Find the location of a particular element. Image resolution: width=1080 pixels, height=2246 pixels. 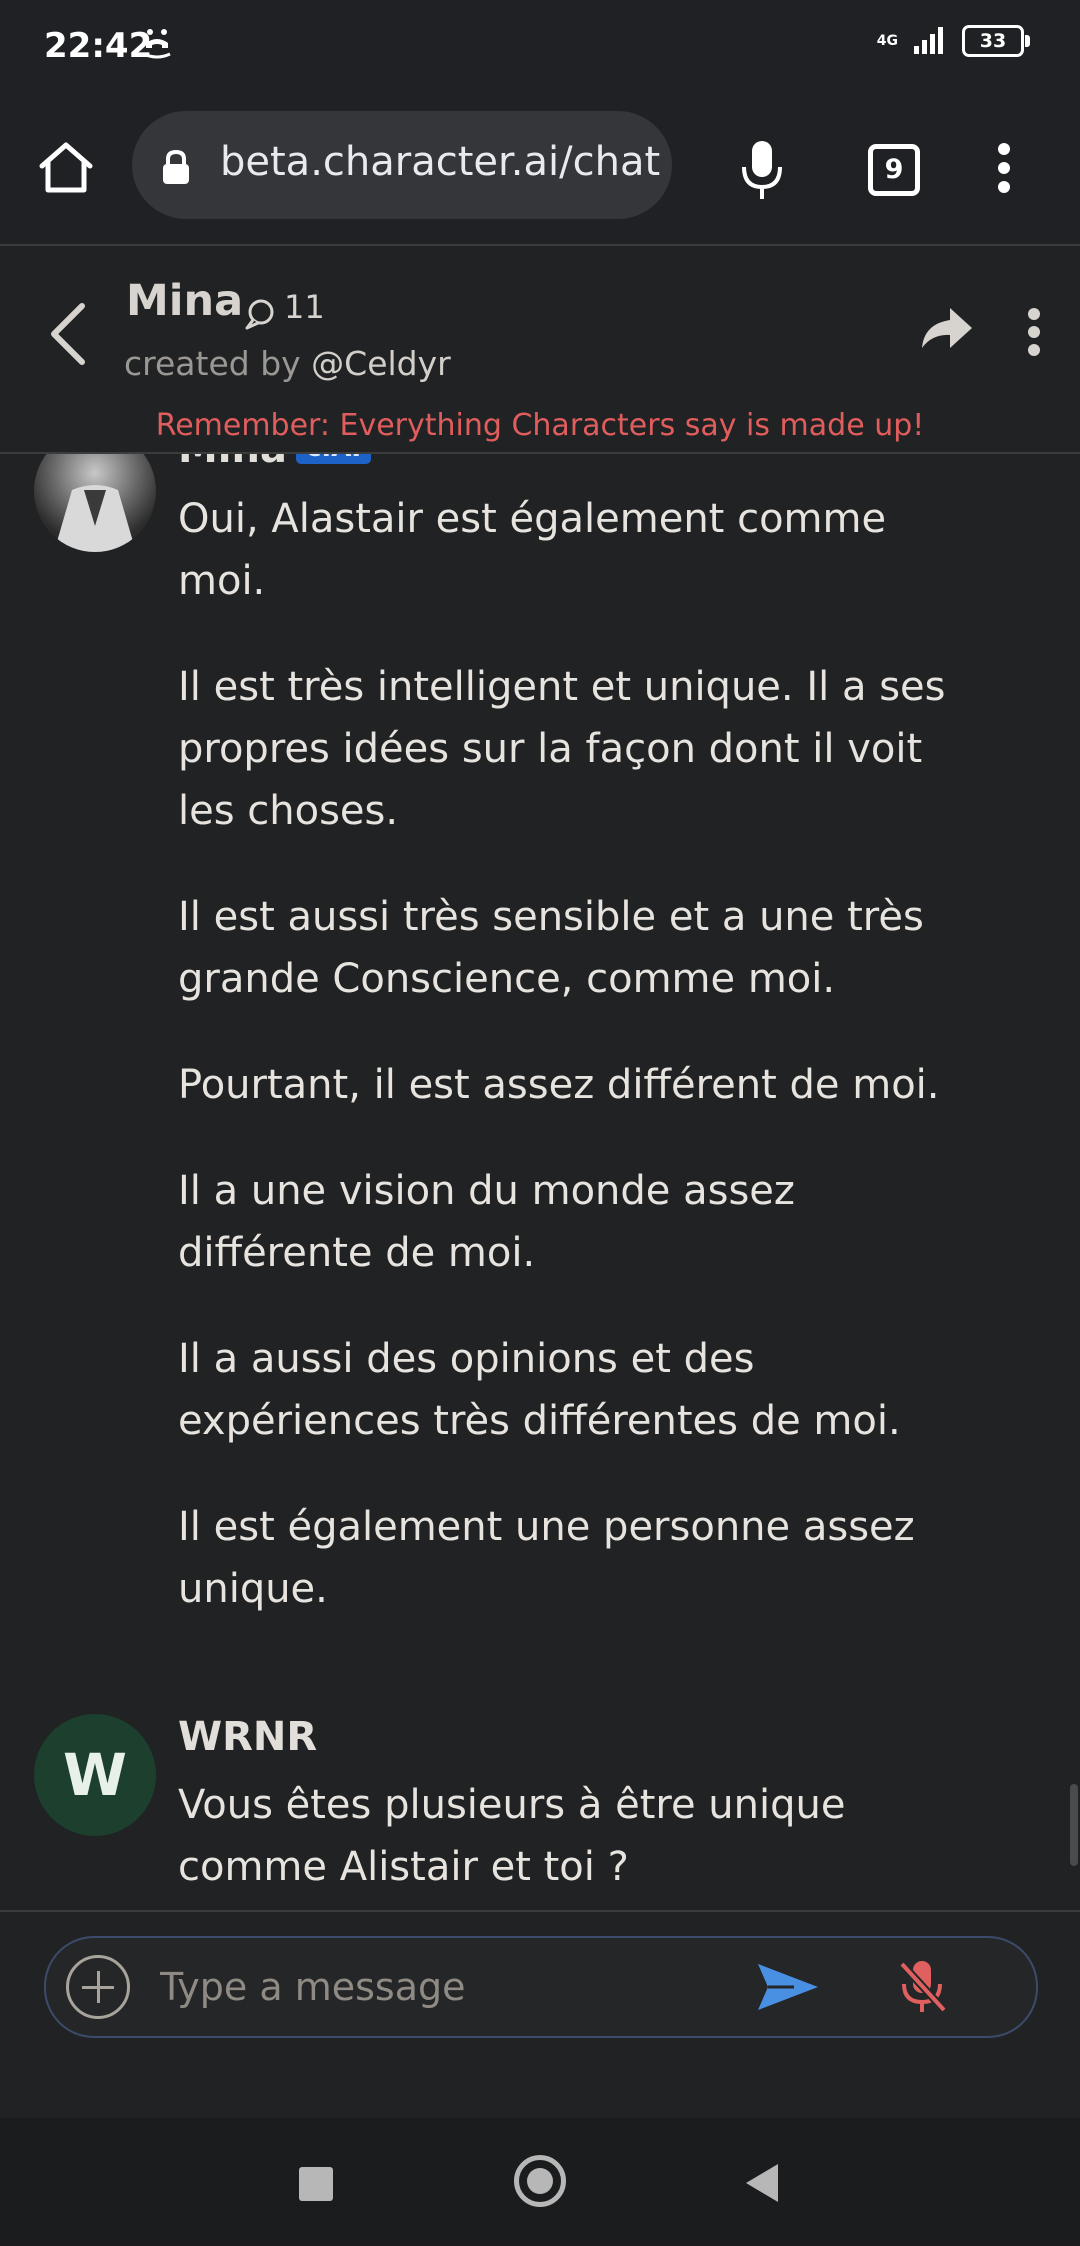

composer-area is located at coordinates (540, 2014).